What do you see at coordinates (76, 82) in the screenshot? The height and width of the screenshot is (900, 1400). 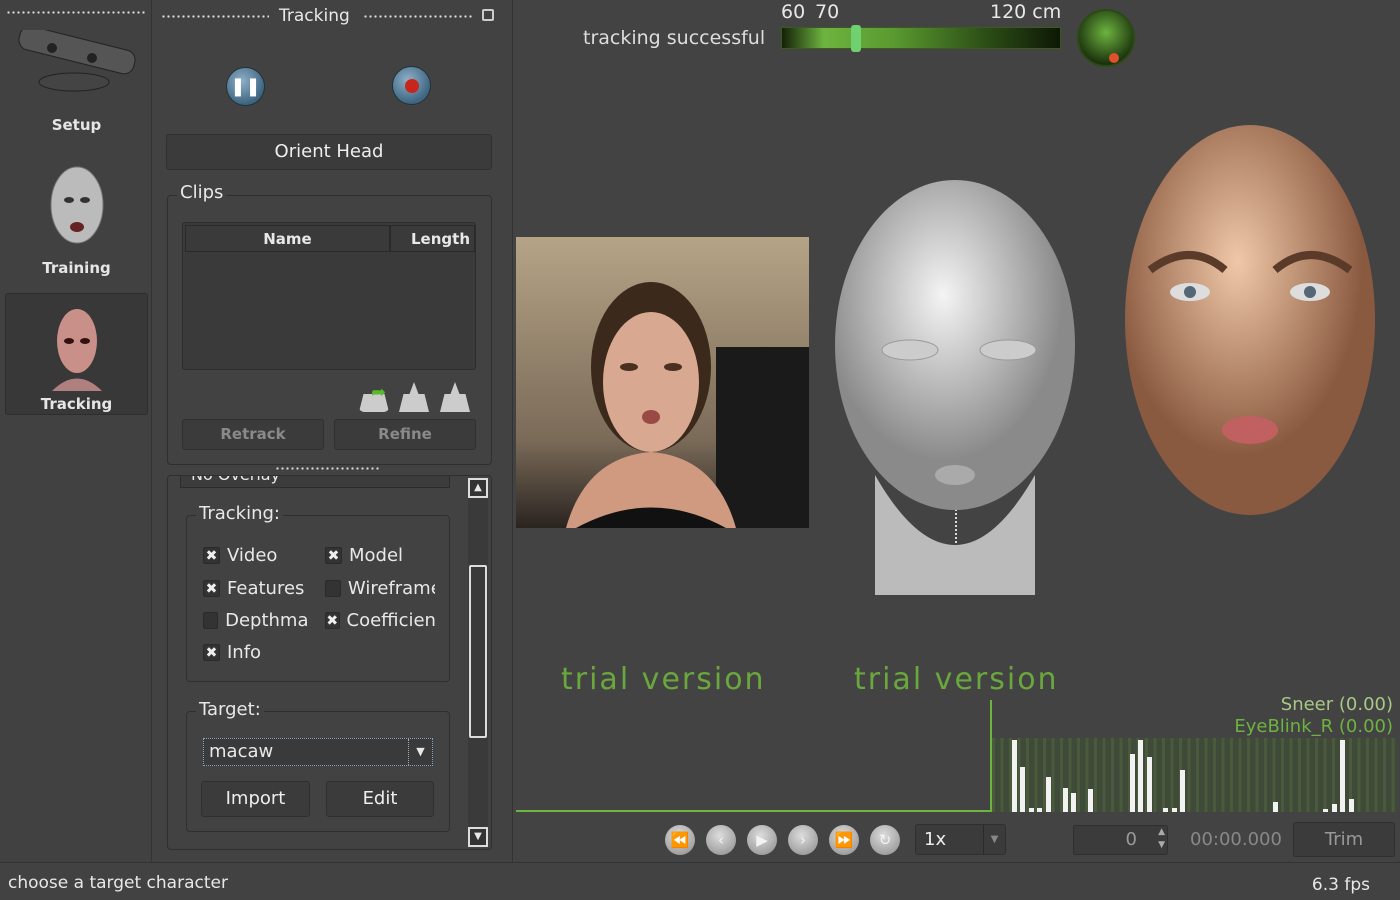 I see `sidebar-item-setup: Setup` at bounding box center [76, 82].